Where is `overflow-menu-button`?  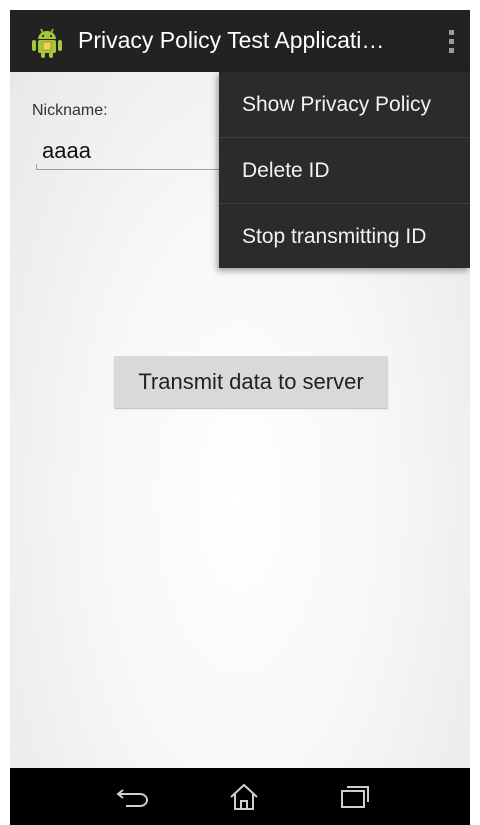 overflow-menu-button is located at coordinates (451, 41).